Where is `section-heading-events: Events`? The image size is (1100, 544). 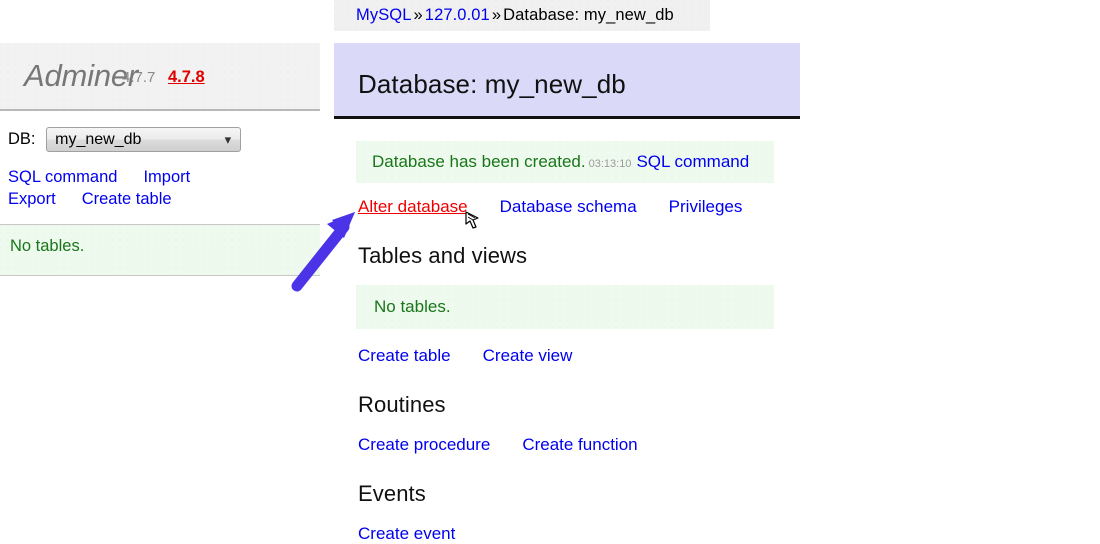 section-heading-events: Events is located at coordinates (392, 493).